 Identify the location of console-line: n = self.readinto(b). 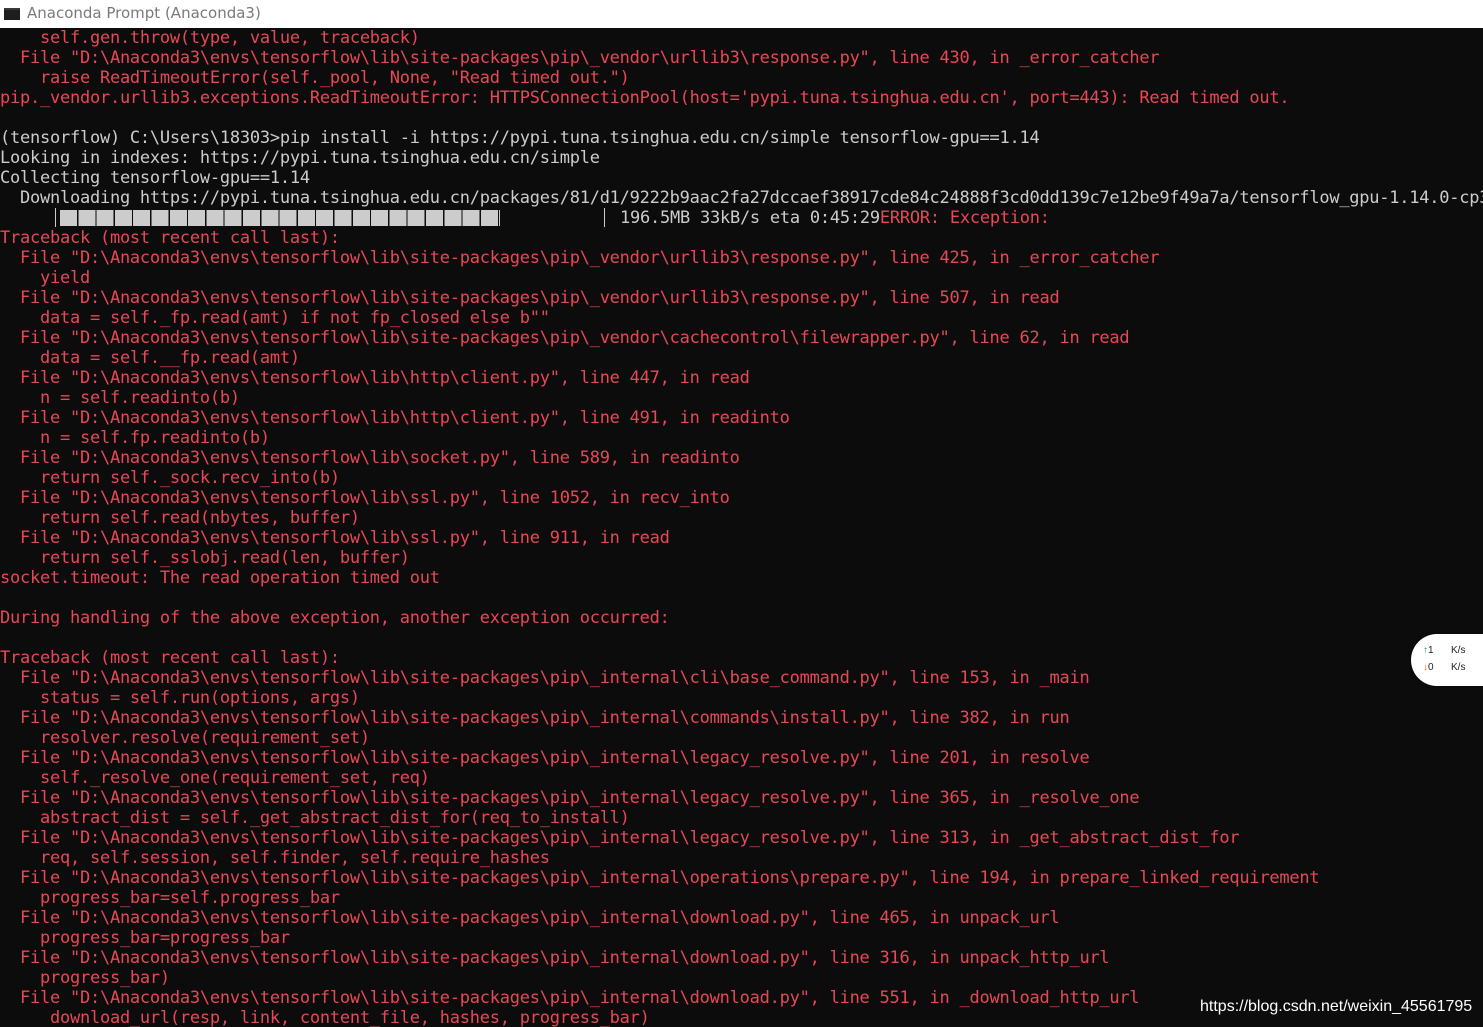
(120, 398).